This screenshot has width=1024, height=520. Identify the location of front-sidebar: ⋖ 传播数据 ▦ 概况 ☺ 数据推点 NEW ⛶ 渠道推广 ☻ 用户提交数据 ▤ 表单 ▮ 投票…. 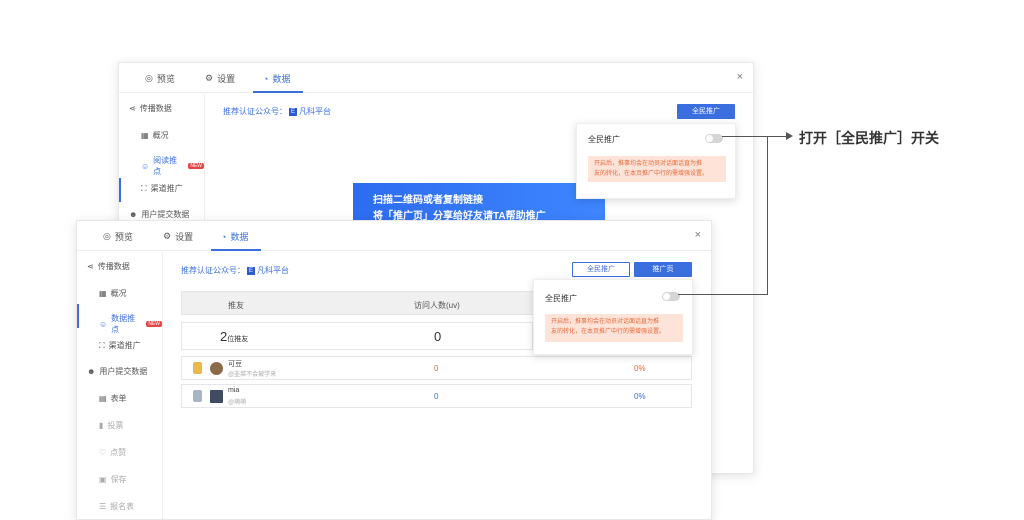
(120, 385).